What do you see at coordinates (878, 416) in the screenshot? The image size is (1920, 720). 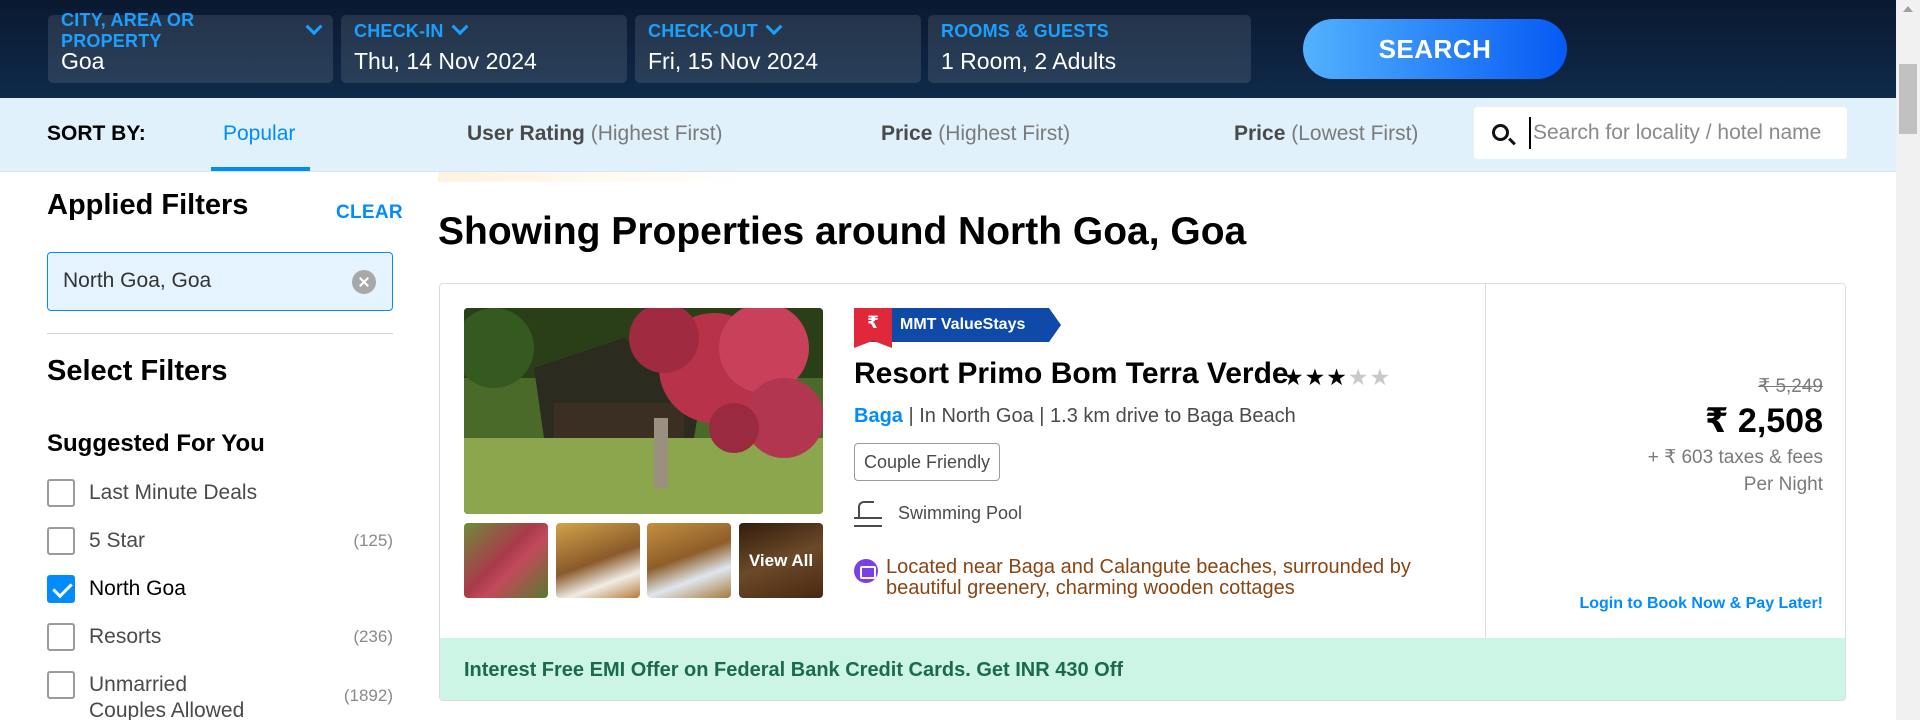 I see `area-link: Baga` at bounding box center [878, 416].